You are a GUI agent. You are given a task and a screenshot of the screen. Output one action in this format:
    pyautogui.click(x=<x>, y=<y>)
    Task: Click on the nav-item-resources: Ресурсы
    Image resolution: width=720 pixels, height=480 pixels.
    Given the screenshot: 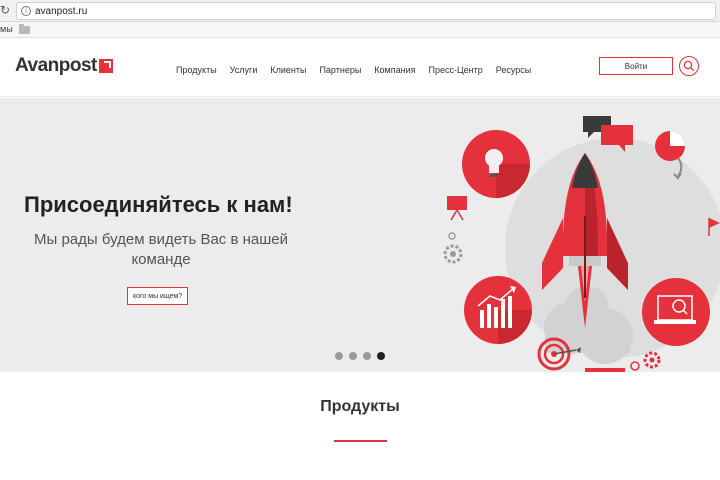 What is the action you would take?
    pyautogui.click(x=514, y=70)
    